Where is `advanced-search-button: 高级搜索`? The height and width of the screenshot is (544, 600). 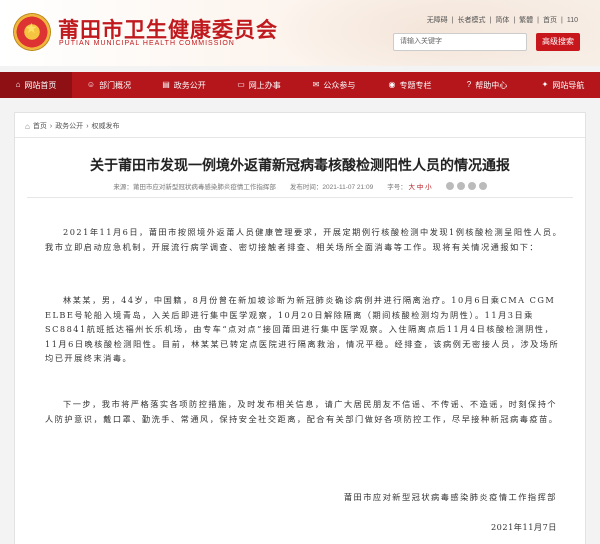 advanced-search-button: 高级搜索 is located at coordinates (558, 42).